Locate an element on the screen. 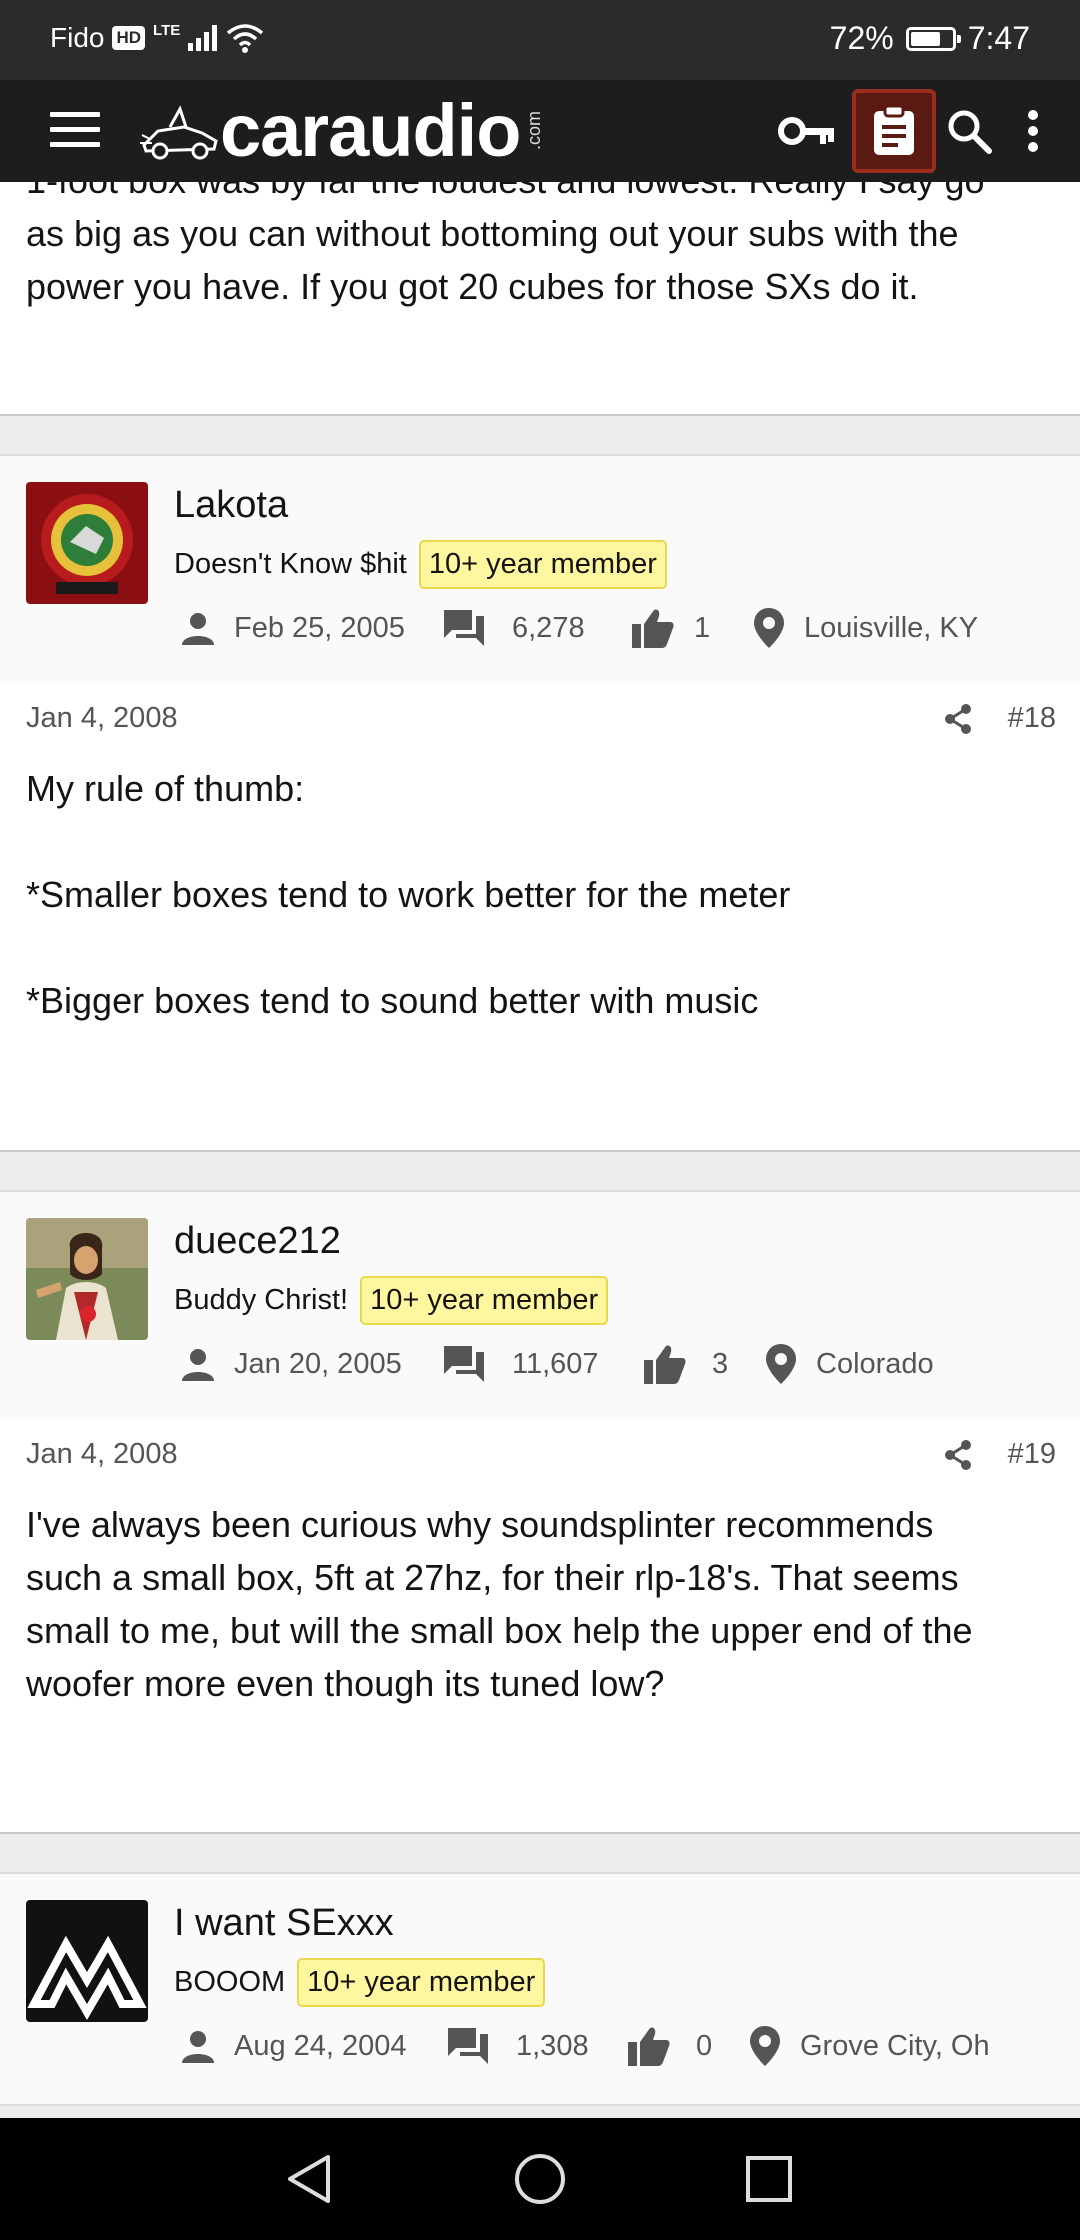 This screenshot has height=2240, width=1080. reaction-count: 1 is located at coordinates (702, 627).